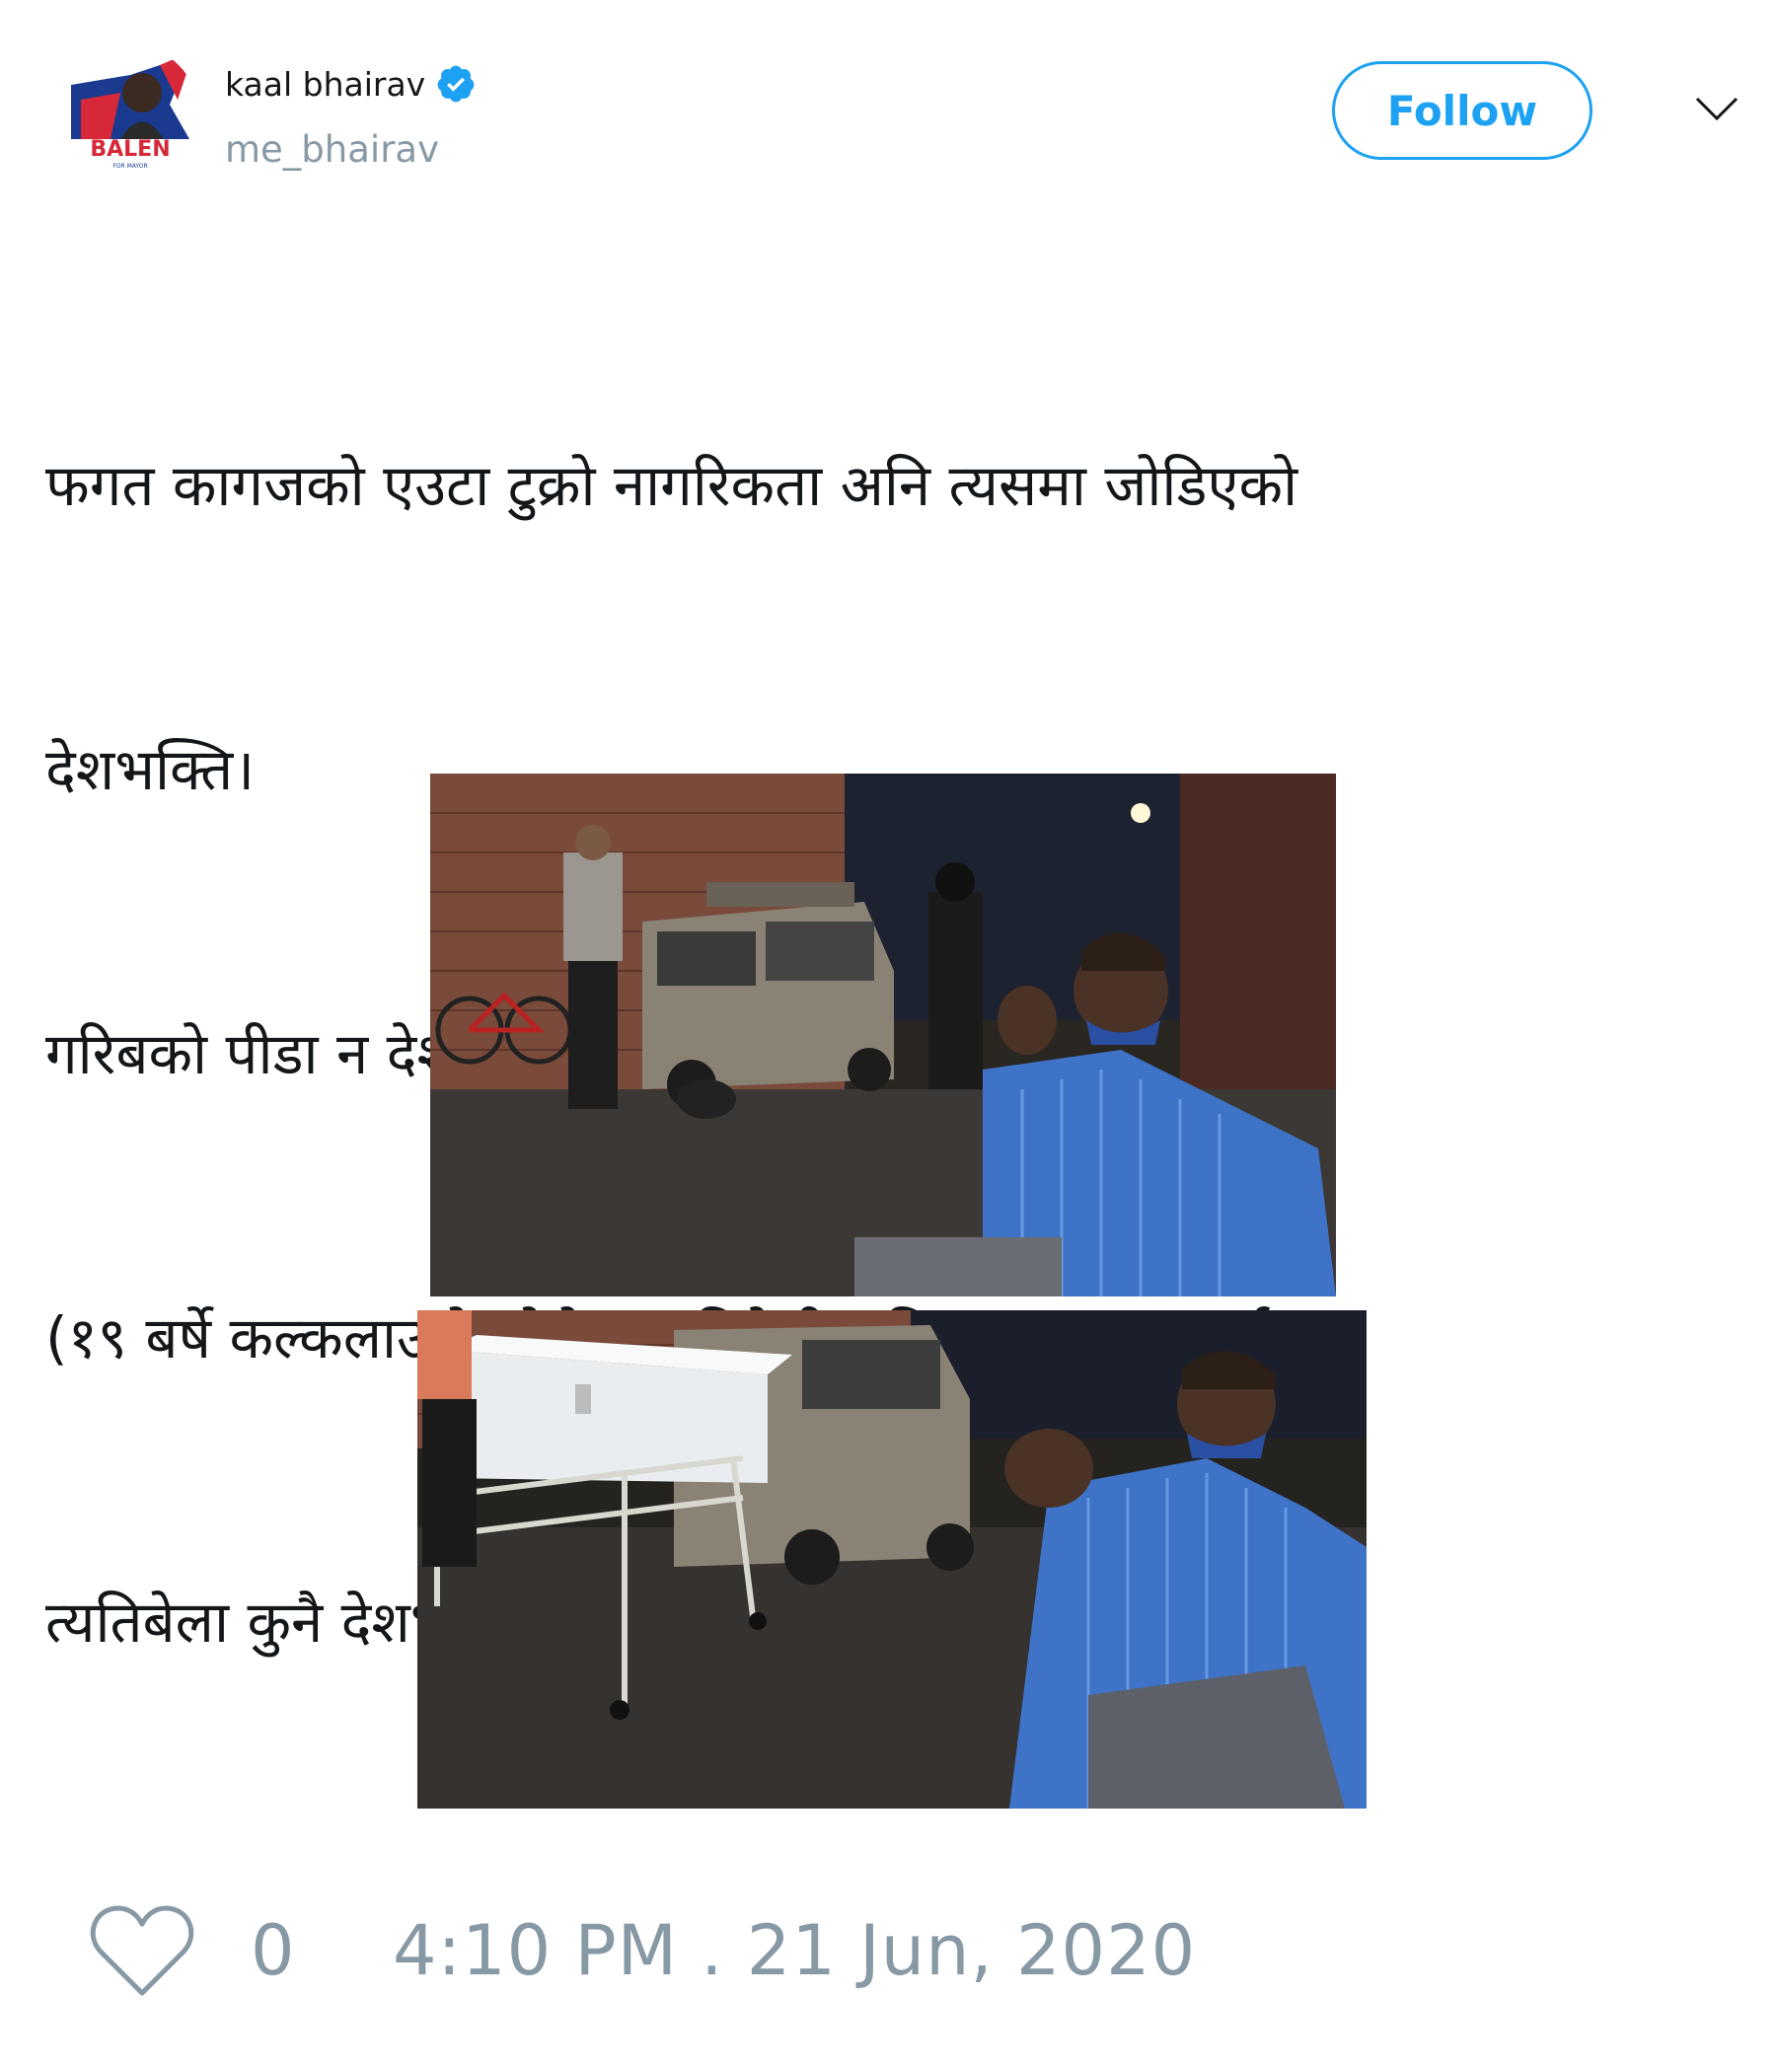 The width and height of the screenshot is (1776, 2072). I want to click on verified-badge-icon, so click(456, 84).